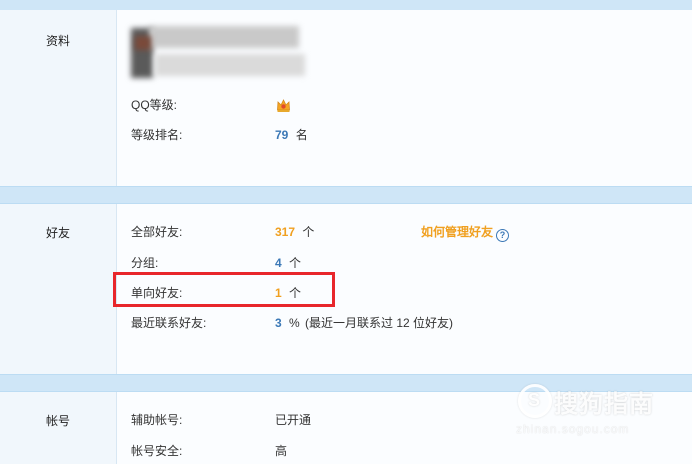 The height and width of the screenshot is (464, 692). Describe the element at coordinates (341, 233) in the screenshot. I see `all-friends-row: 全部好友: 317 个 如何管理好友?` at that location.